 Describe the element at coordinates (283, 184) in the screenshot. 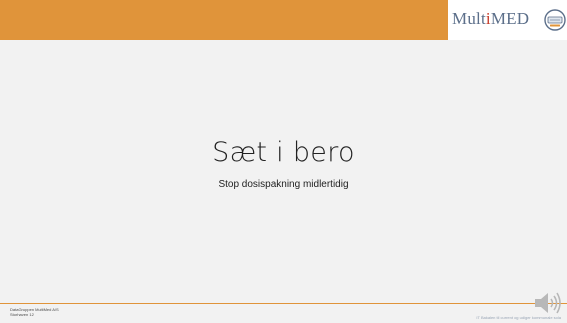

I see `slide-subtitle: Stop dosispakning midlertidig` at that location.